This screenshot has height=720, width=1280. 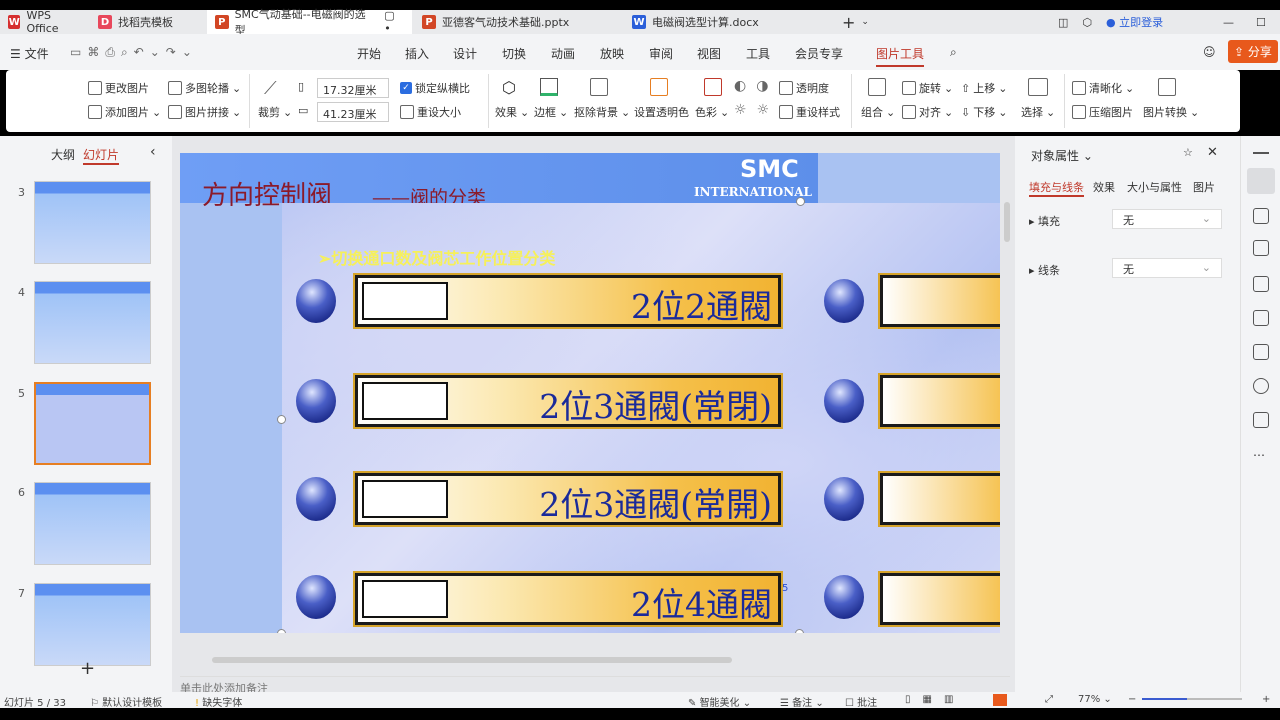 What do you see at coordinates (1062, 155) in the screenshot?
I see `panel-title: 对象属性 ⌄` at bounding box center [1062, 155].